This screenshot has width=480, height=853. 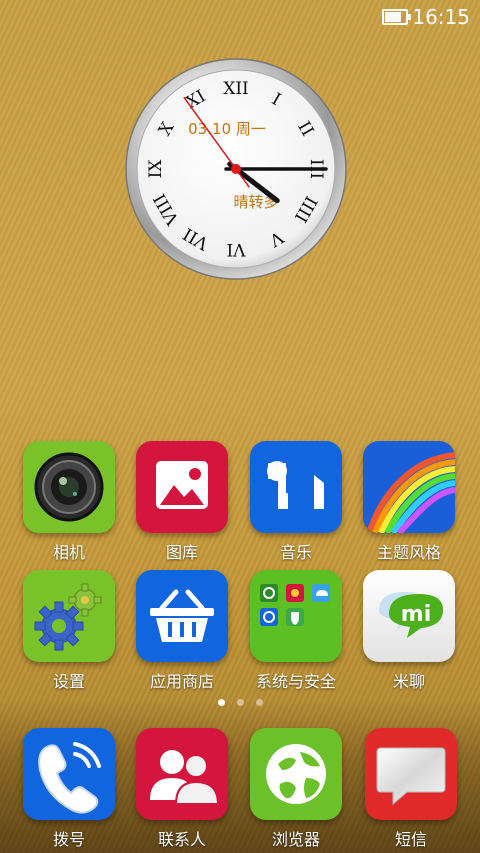 I want to click on browser-globe-icon, so click(x=296, y=774).